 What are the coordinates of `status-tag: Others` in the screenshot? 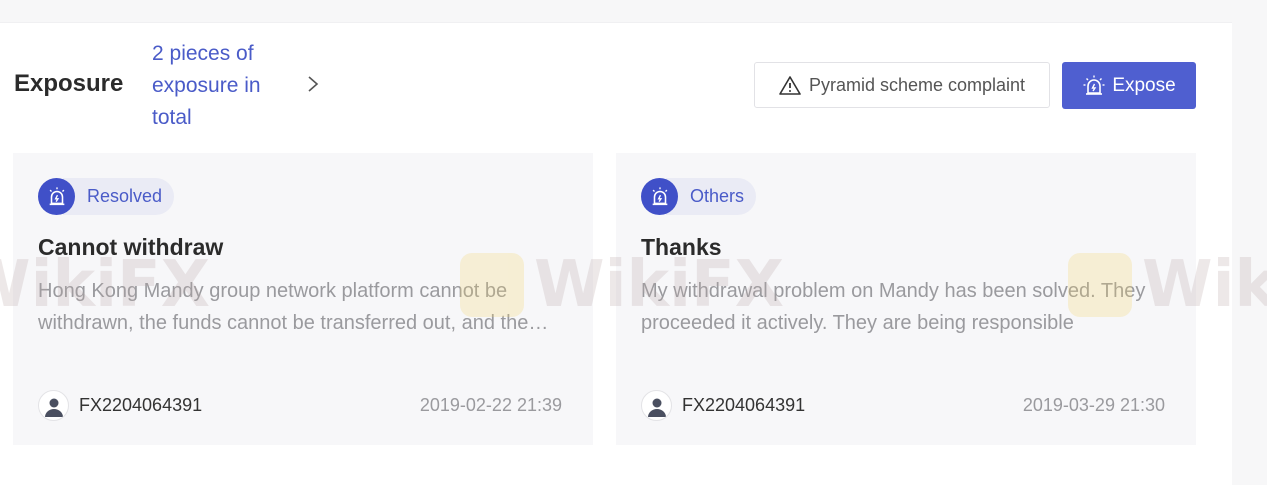 It's located at (699, 196).